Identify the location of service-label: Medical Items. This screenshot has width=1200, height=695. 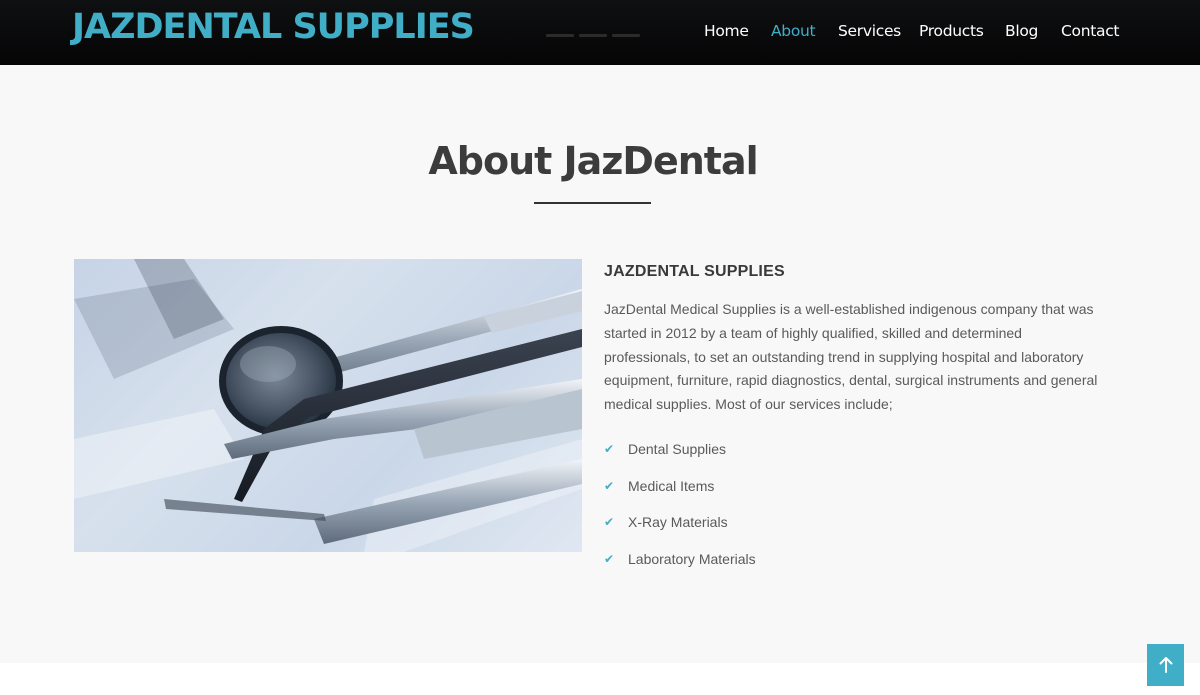
(671, 485).